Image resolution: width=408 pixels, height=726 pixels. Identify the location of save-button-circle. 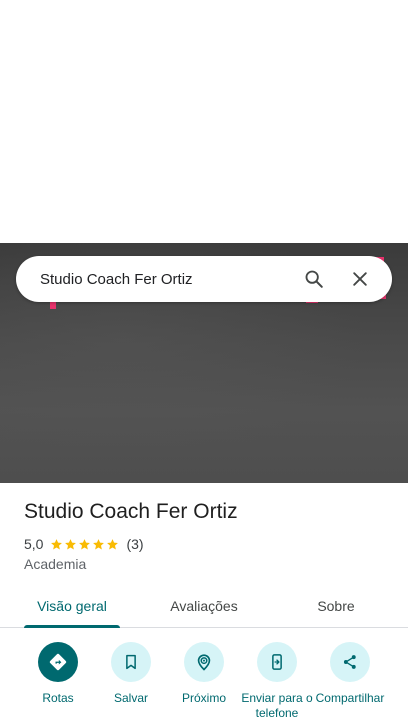
(131, 662).